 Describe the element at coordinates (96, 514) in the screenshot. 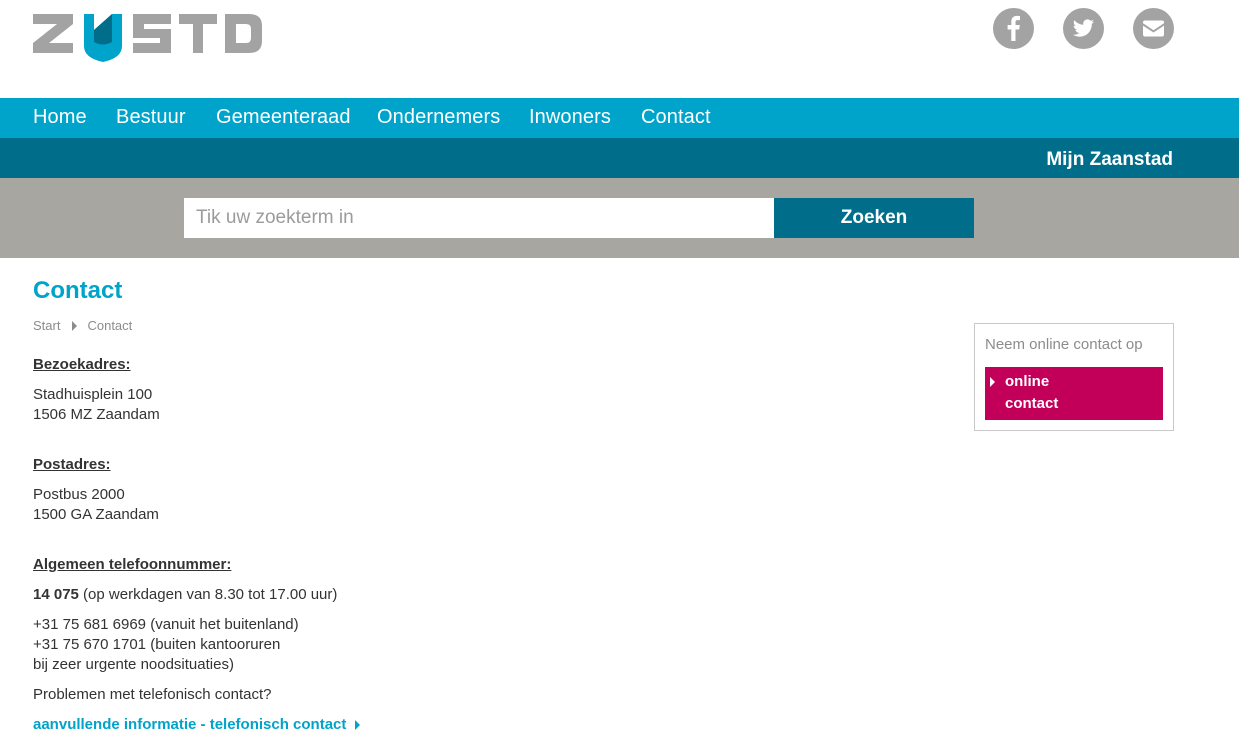

I see `postal-address-line2: 1500 GA Zaandam` at that location.